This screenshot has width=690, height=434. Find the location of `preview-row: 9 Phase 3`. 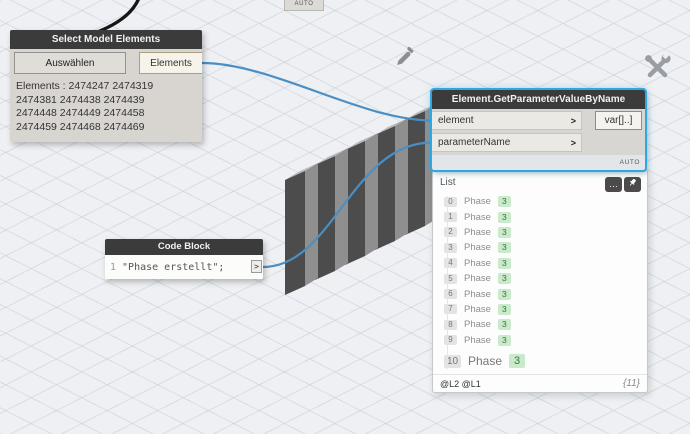

preview-row: 9 Phase 3 is located at coordinates (540, 340).